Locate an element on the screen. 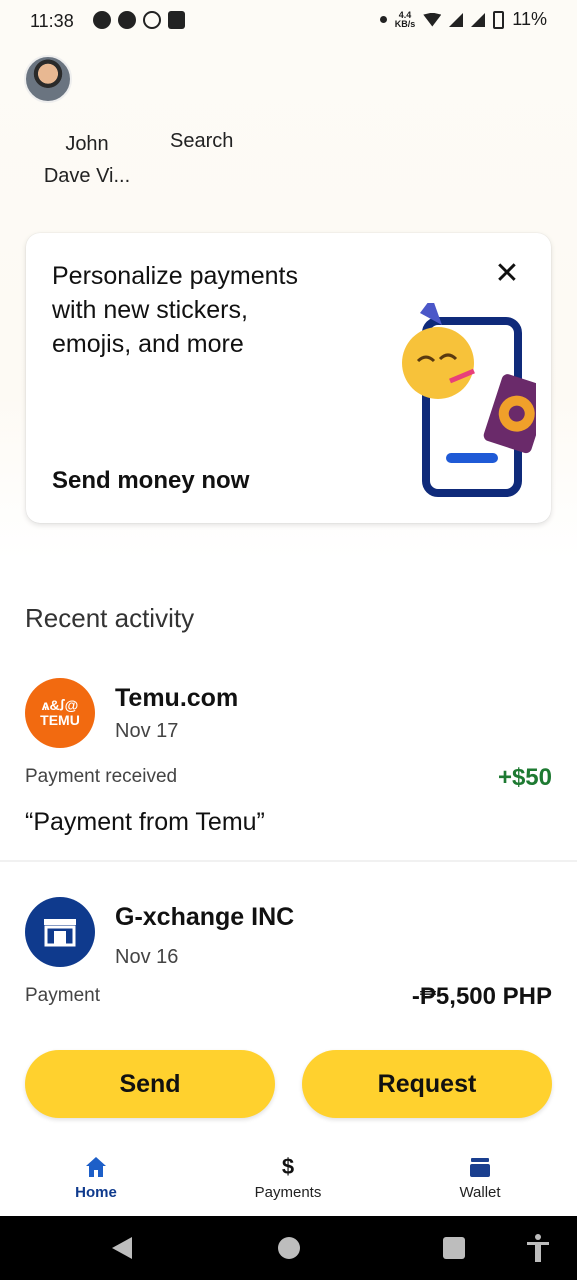  temu-logo: ѧ&ꭍ@ TEMU is located at coordinates (60, 713).